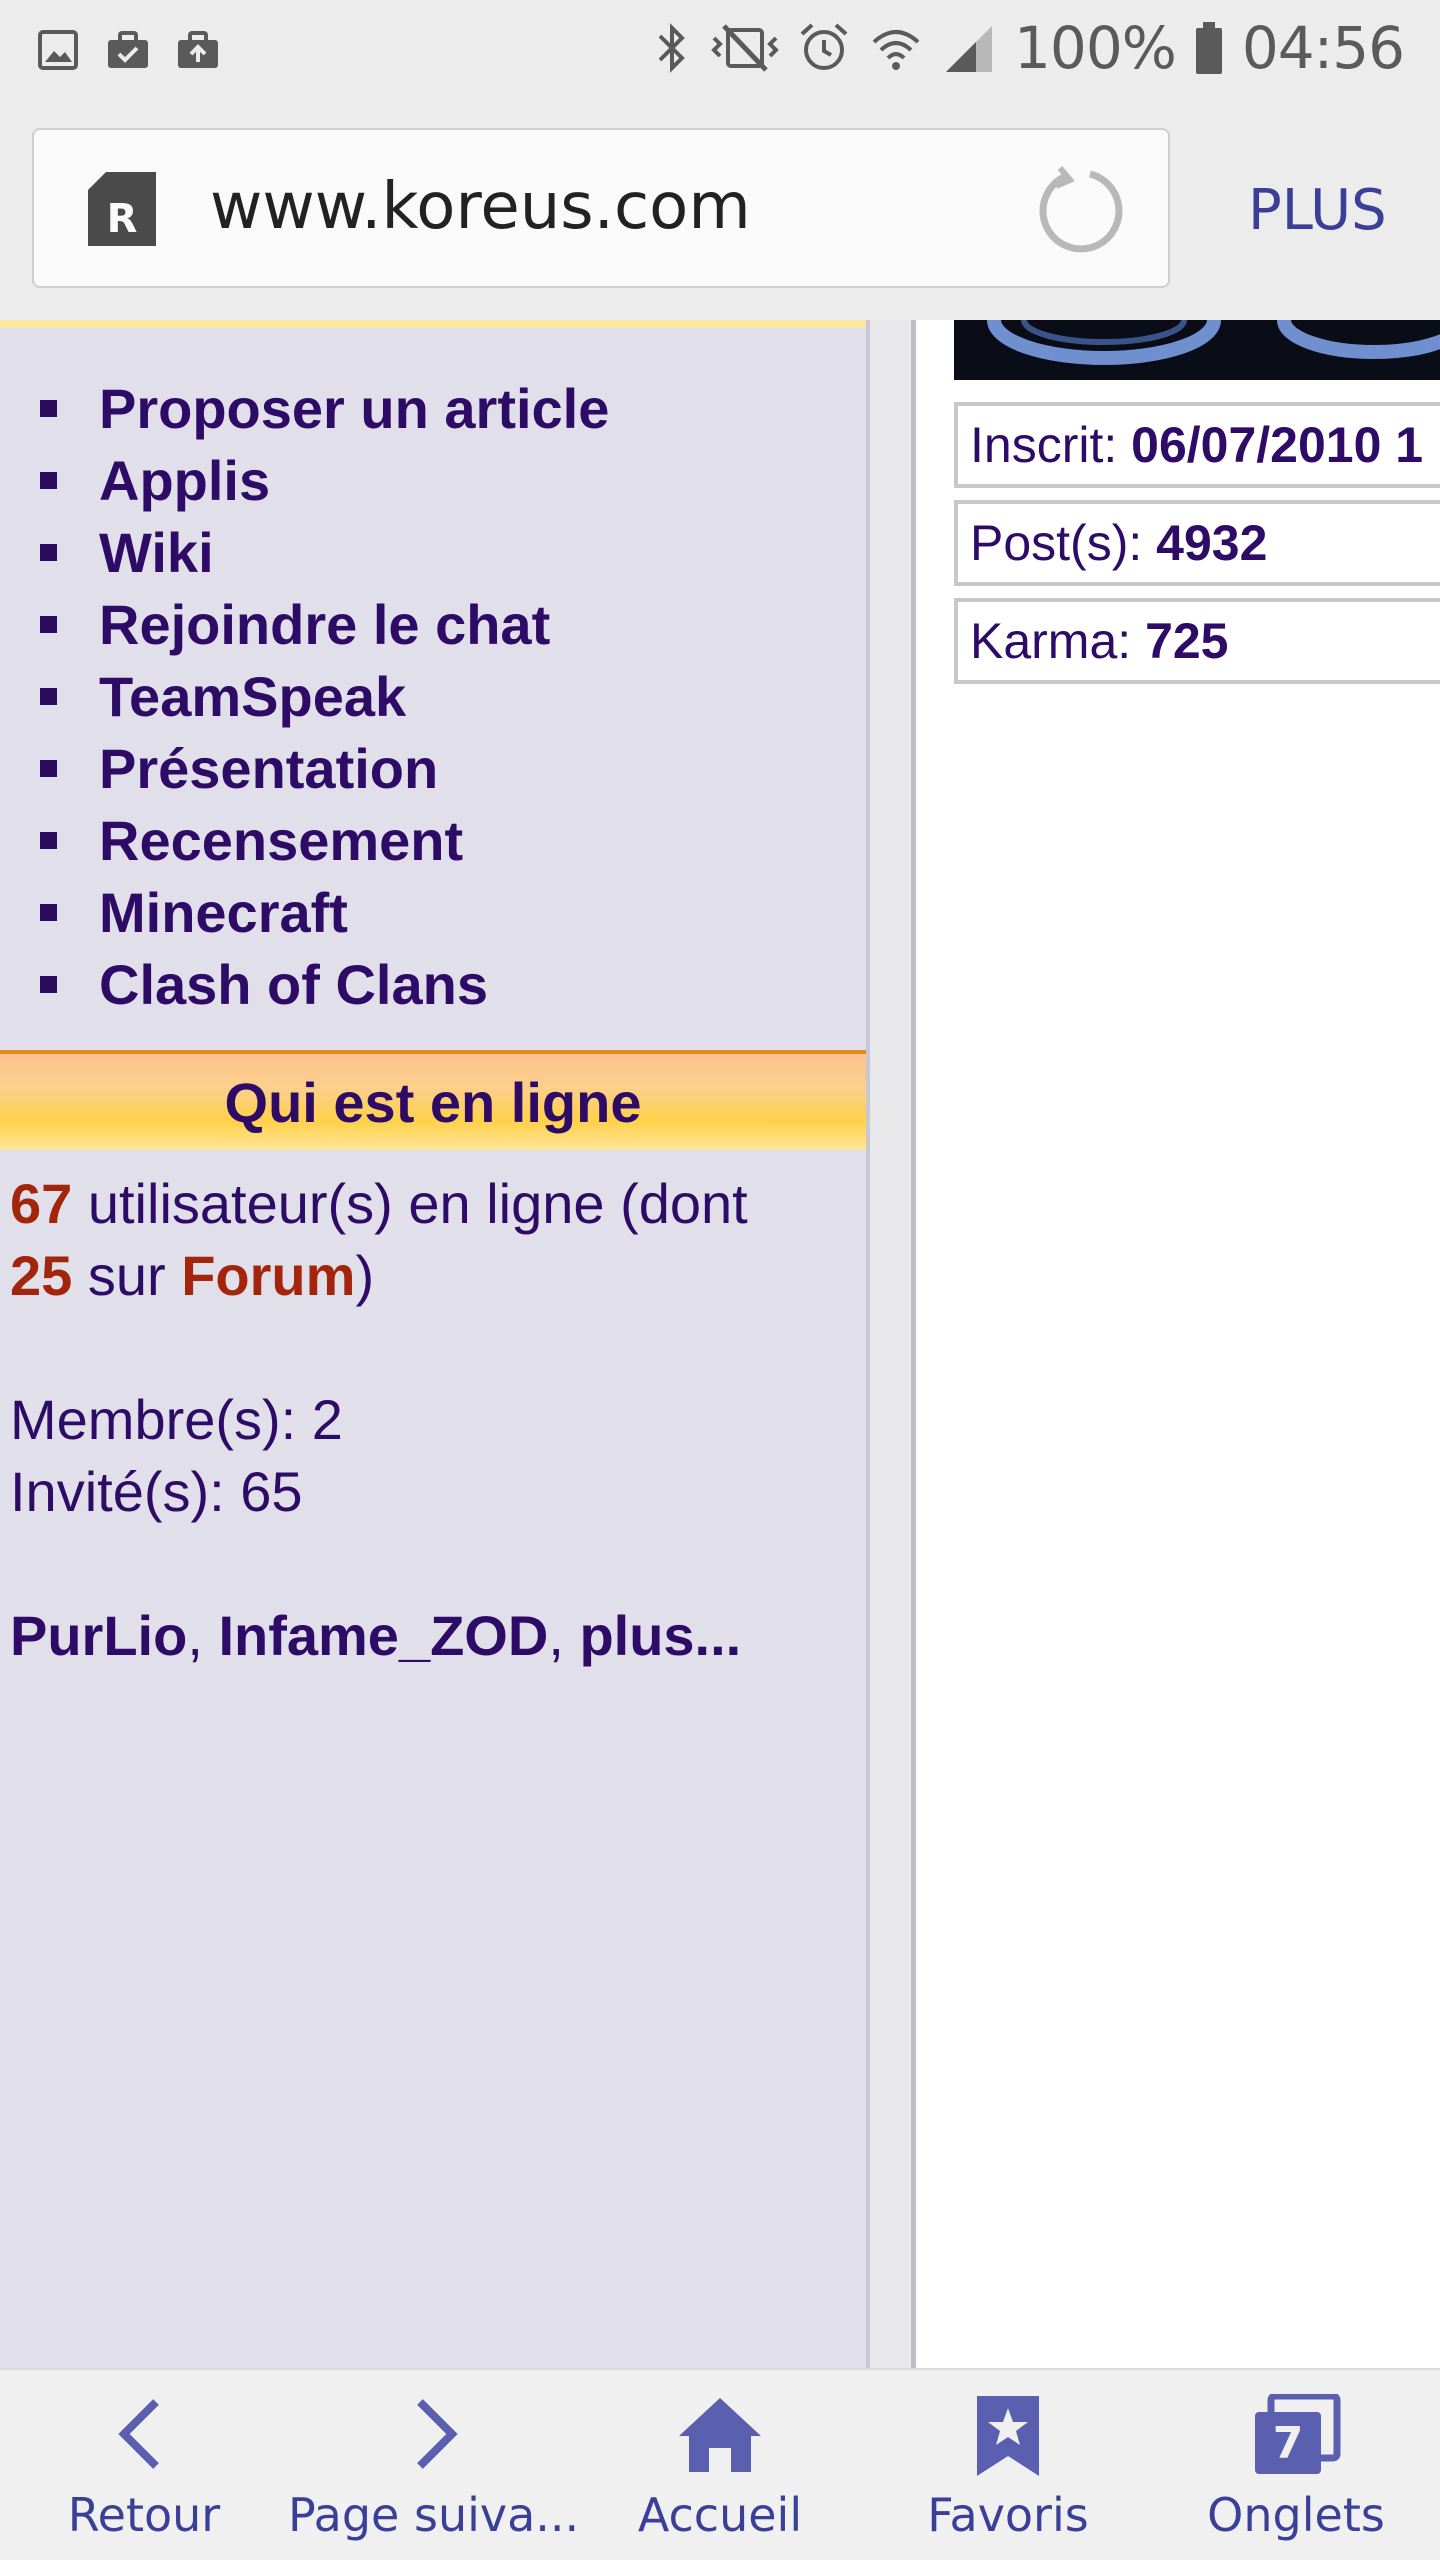 The image size is (1440, 2562). I want to click on avatar, so click(1197, 350).